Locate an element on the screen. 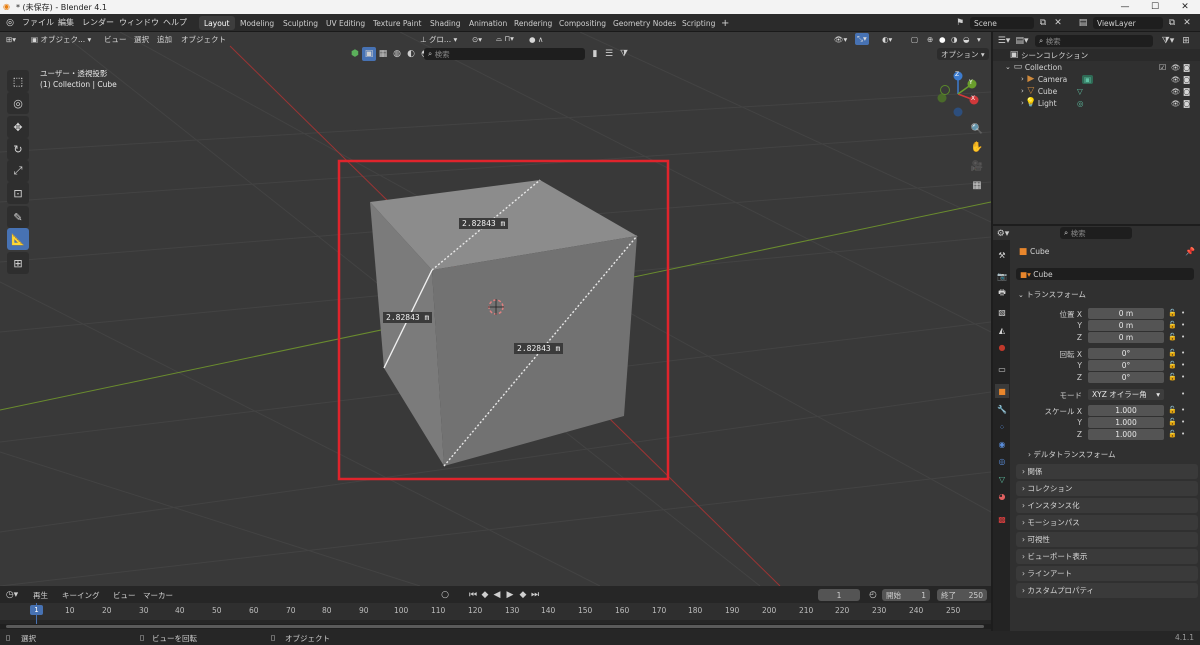  panel-collections: › コレクション is located at coordinates (1107, 488).